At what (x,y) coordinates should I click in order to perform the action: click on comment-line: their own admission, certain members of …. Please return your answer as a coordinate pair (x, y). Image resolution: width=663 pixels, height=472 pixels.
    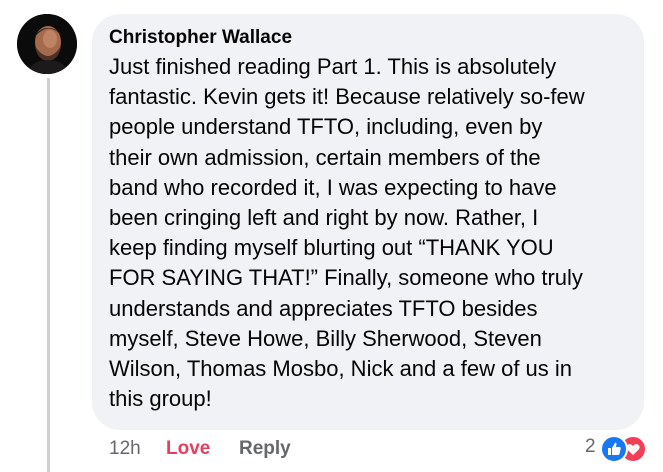
    Looking at the image, I should click on (325, 157).